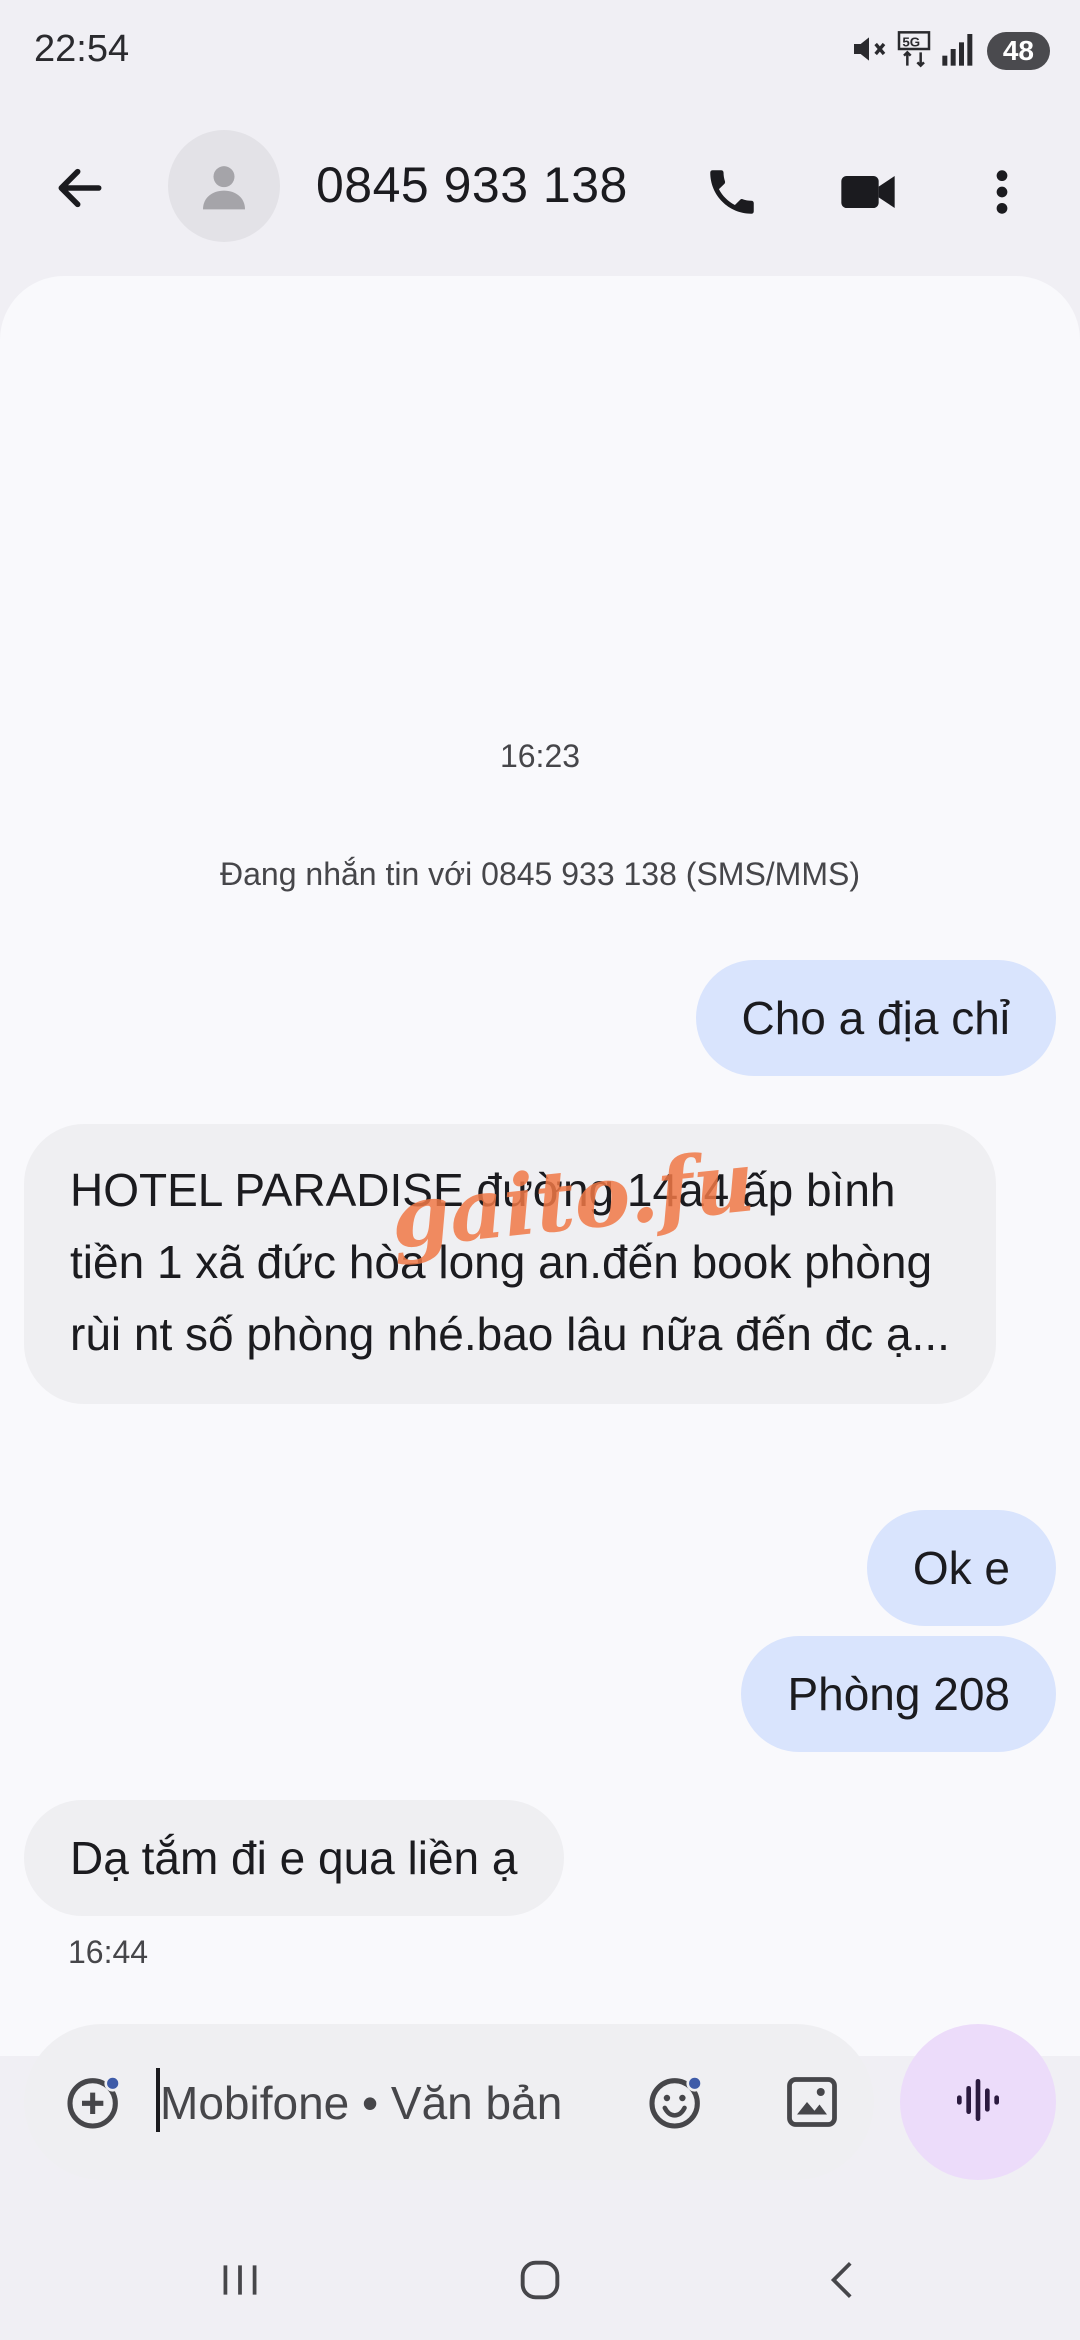  I want to click on message-bubble-outgoing: Cho a địa chỉ, so click(875, 1018).